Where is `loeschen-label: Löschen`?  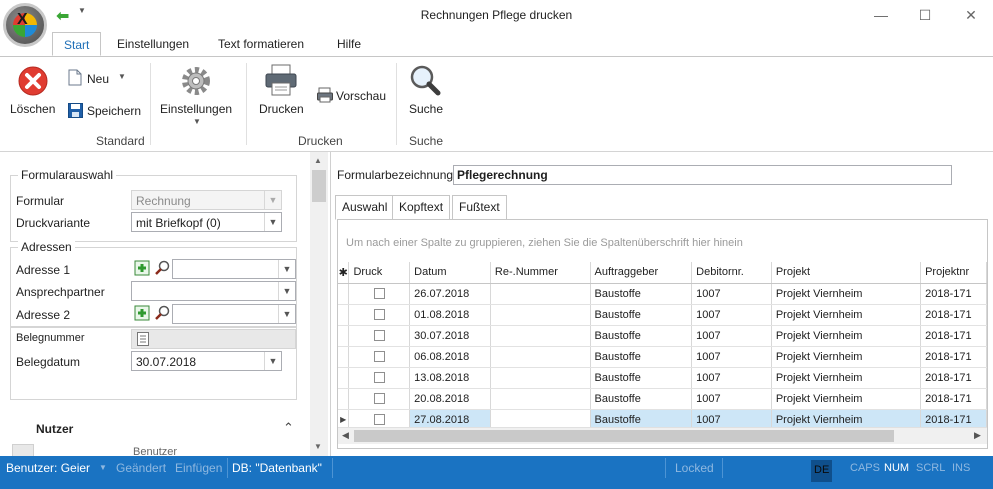
loeschen-label: Löschen is located at coordinates (32, 109).